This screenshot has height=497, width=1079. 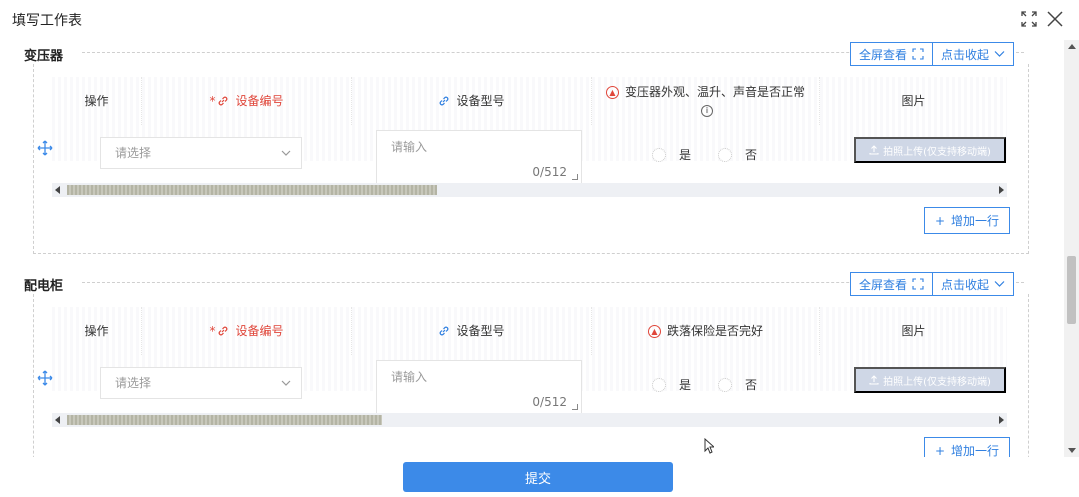 What do you see at coordinates (707, 110) in the screenshot?
I see `info-icon: i` at bounding box center [707, 110].